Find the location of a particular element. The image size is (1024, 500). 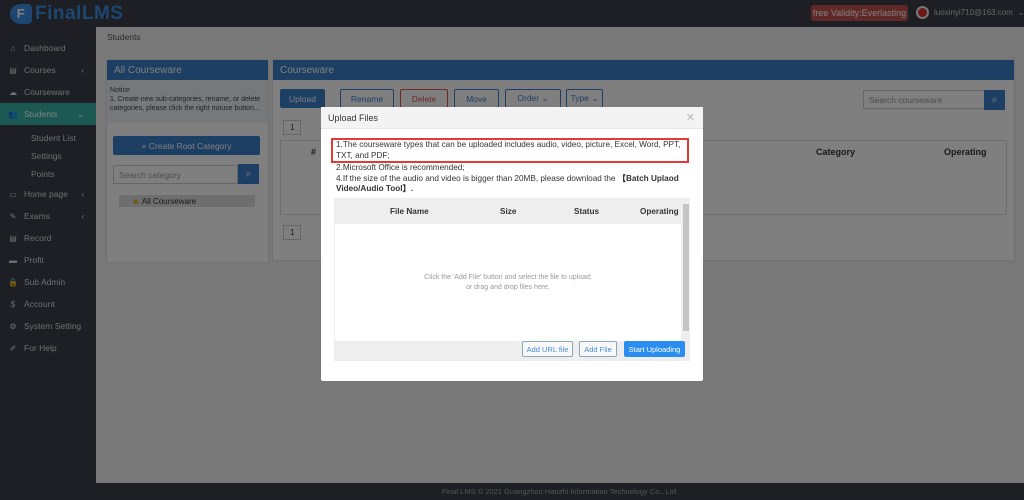

start-uploading-button: Start Uploading is located at coordinates (654, 349).